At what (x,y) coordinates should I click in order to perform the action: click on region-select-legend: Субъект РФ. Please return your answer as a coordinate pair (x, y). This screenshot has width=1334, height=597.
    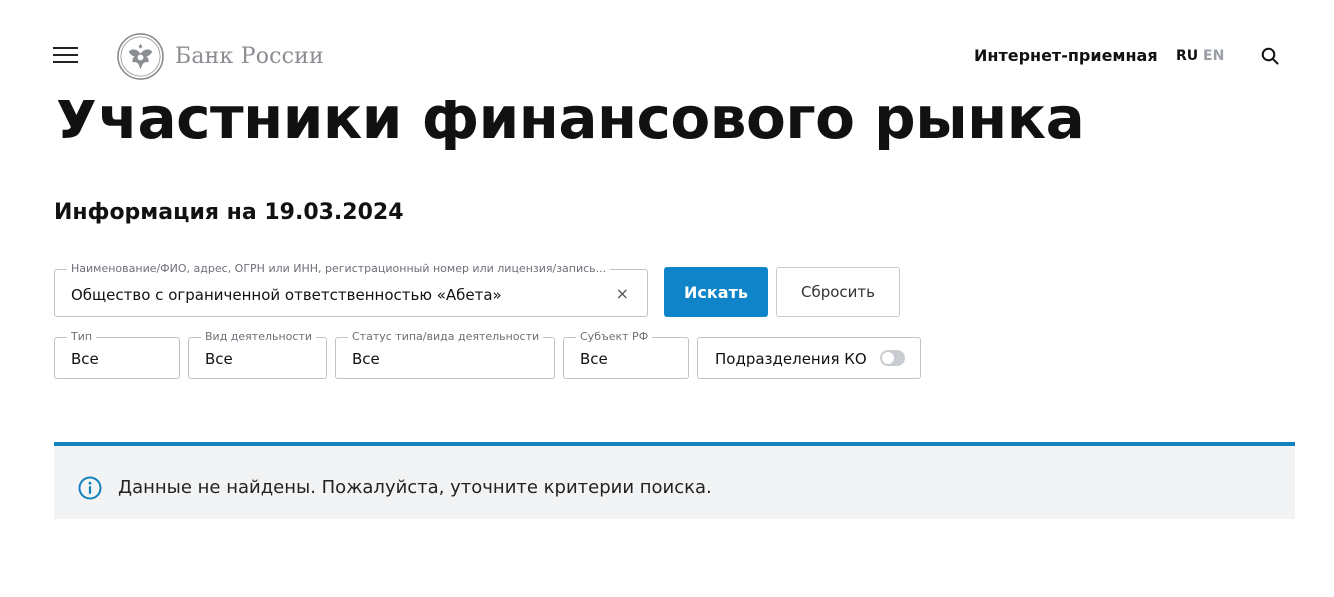
    Looking at the image, I should click on (614, 337).